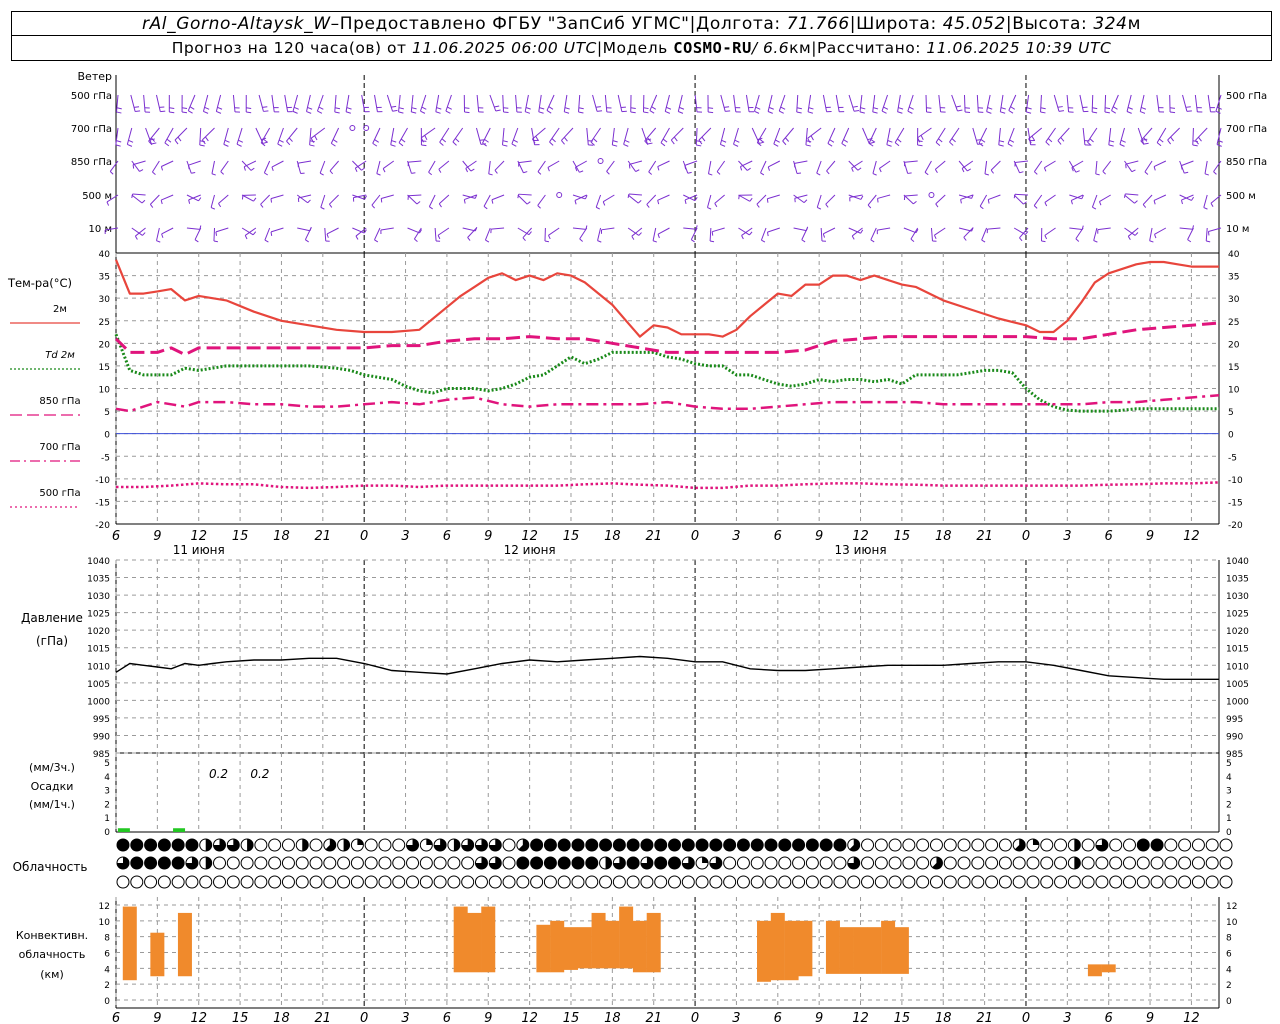 Image resolution: width=1280 pixels, height=1024 pixels. What do you see at coordinates (102, 503) in the screenshot?
I see `temp-tick-label: -15` at bounding box center [102, 503].